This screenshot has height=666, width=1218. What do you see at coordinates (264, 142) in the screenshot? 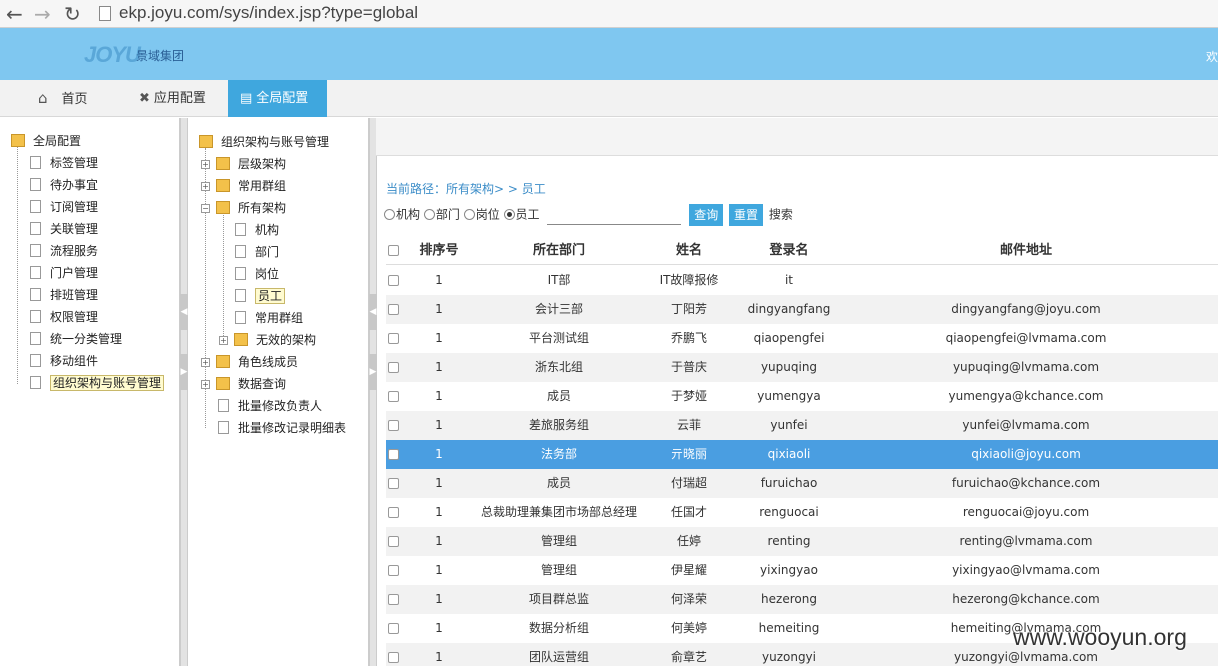
I see `tree-root-org: 组织架构与账号管理` at bounding box center [264, 142].